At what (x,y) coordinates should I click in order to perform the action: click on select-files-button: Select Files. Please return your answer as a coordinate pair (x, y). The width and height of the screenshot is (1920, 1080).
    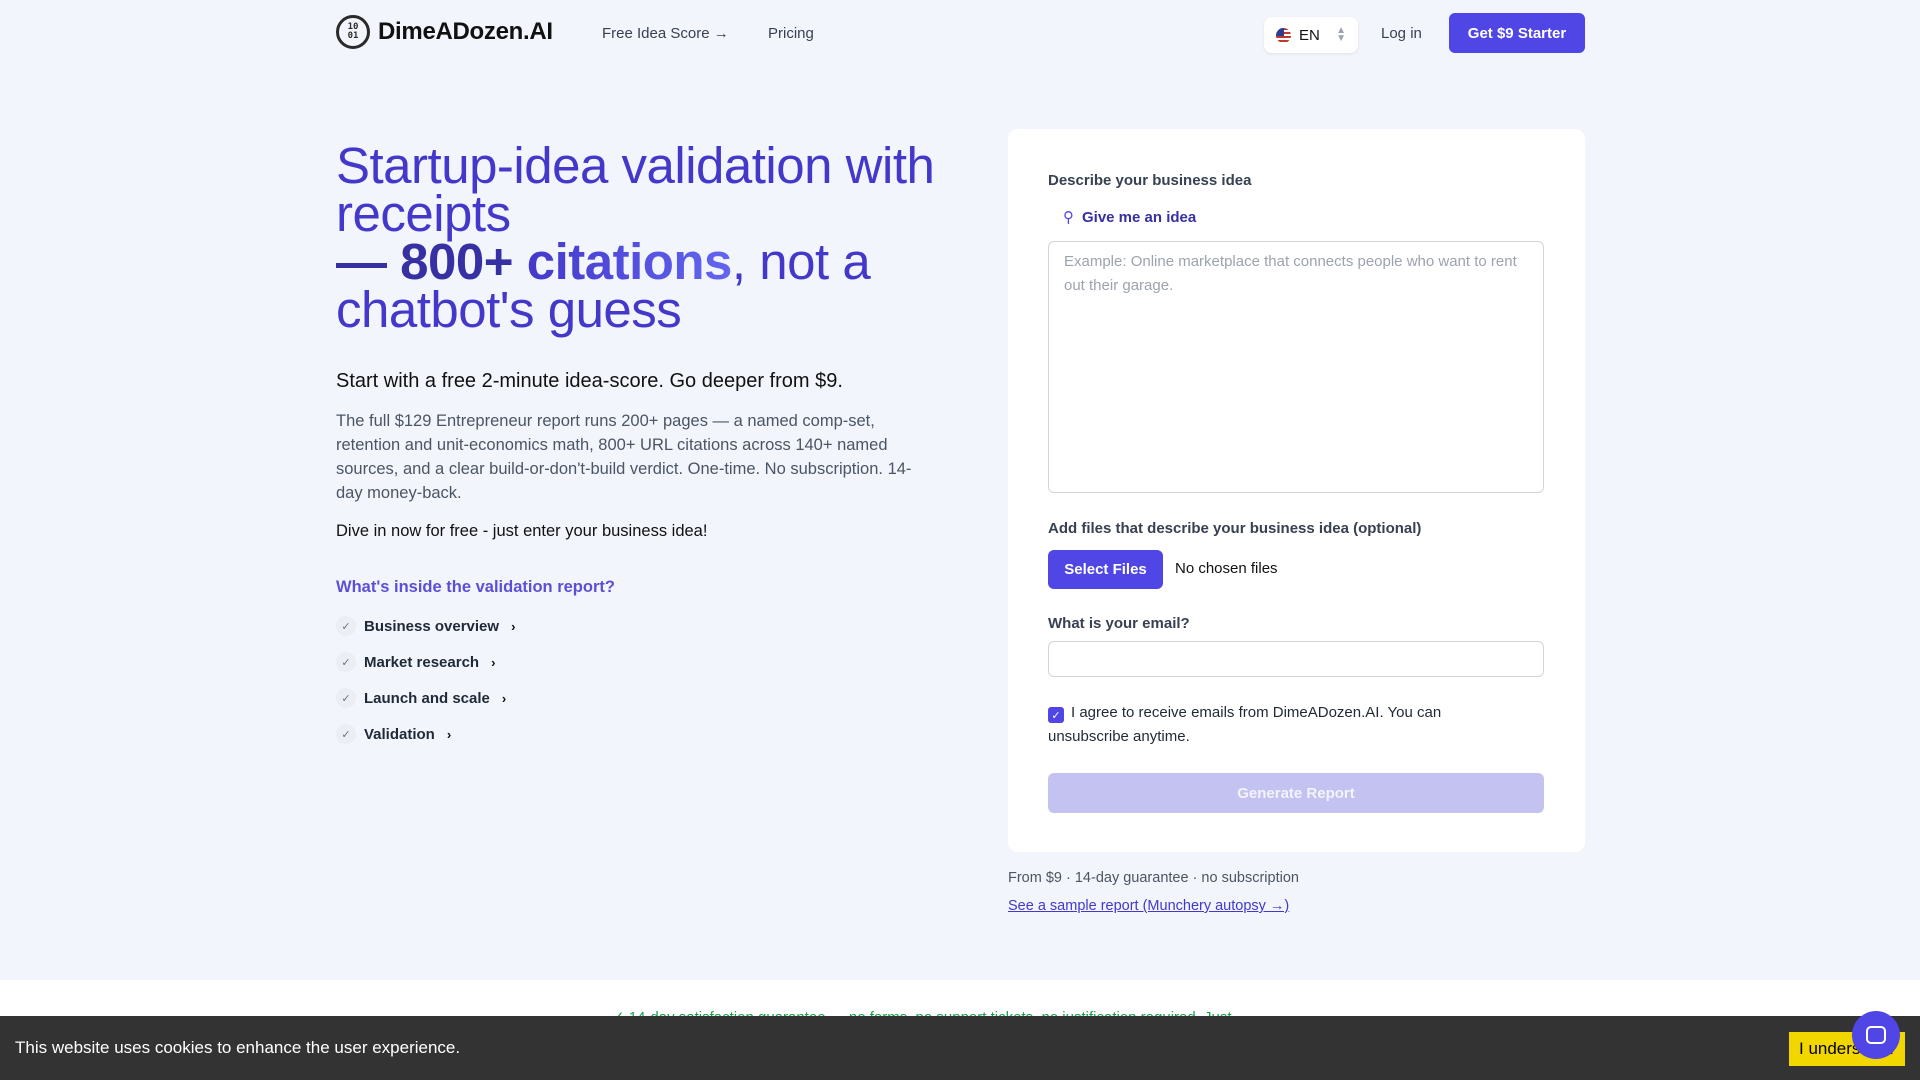
    Looking at the image, I should click on (1105, 569).